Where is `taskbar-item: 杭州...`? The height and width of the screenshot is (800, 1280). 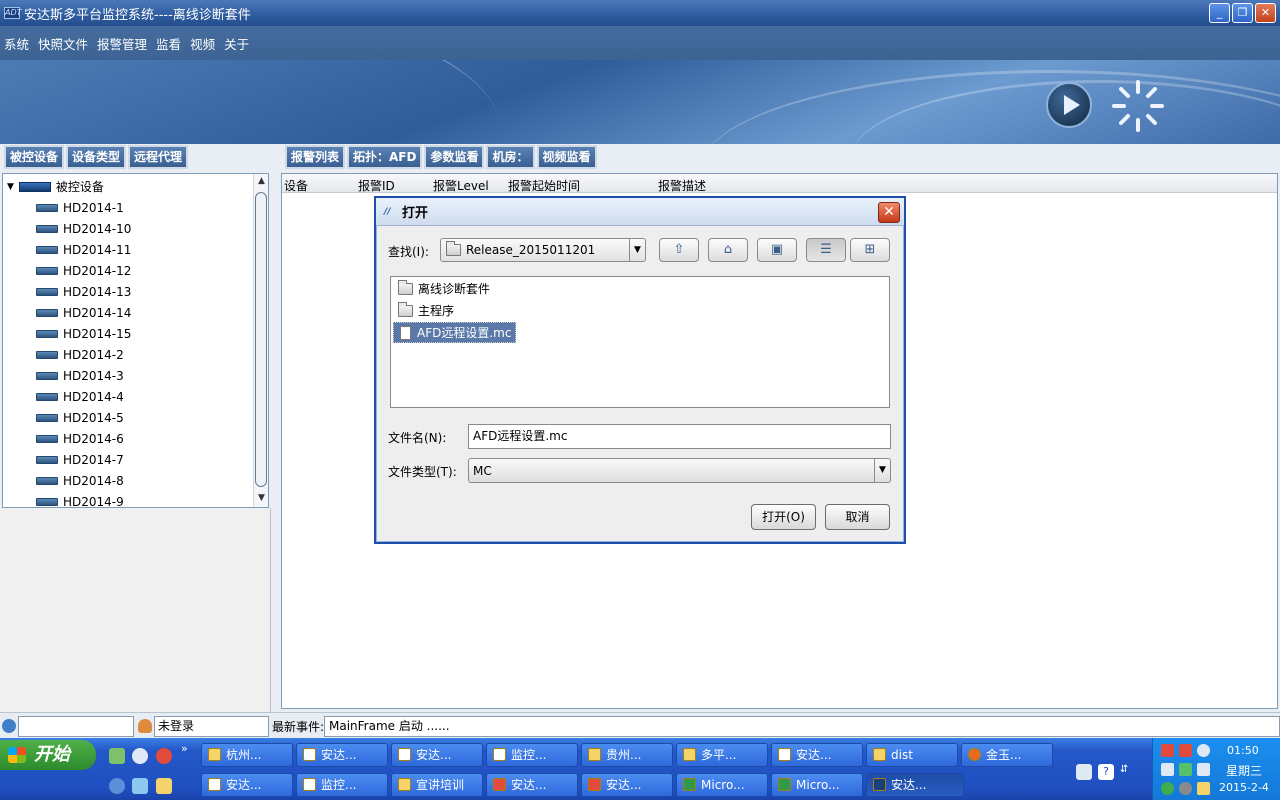 taskbar-item: 杭州... is located at coordinates (247, 755).